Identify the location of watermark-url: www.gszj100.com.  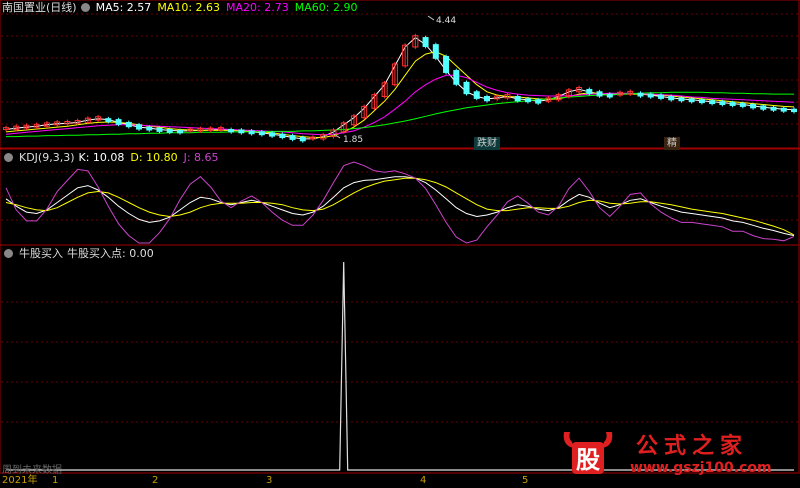
(701, 468).